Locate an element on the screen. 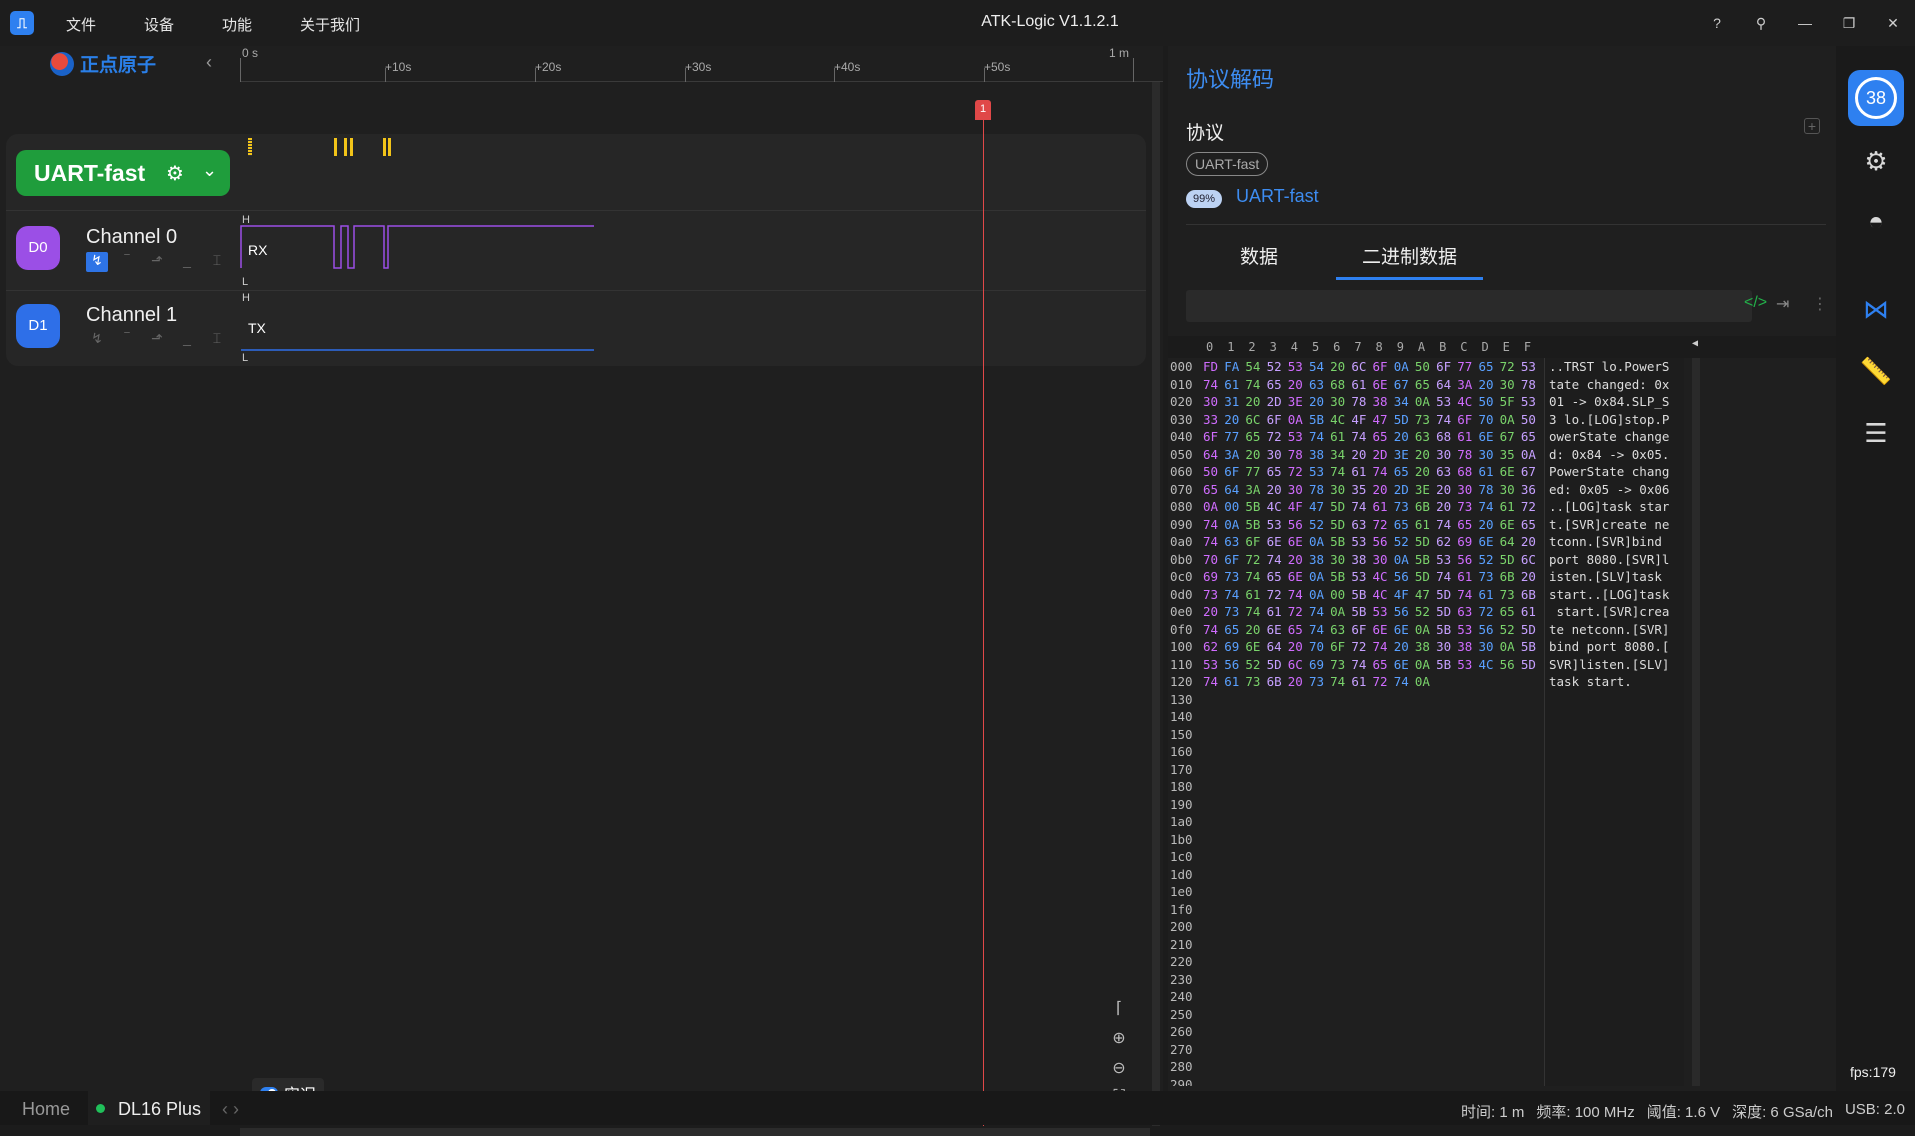 Image resolution: width=1915 pixels, height=1136 pixels. hex-byte: 64 is located at coordinates (1510, 542).